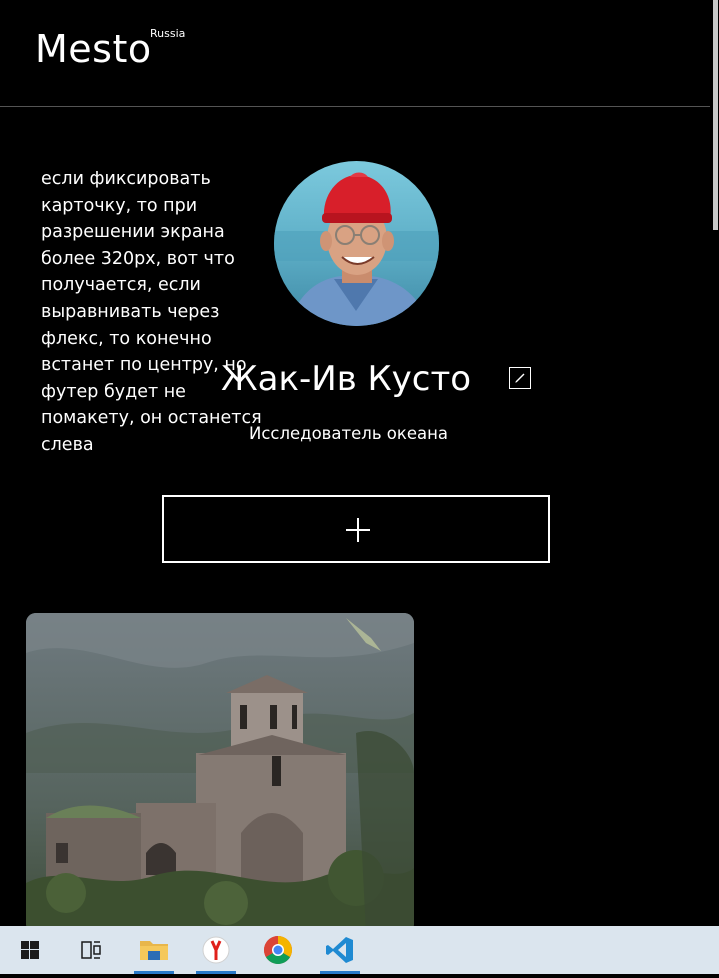 The width and height of the screenshot is (719, 978). What do you see at coordinates (93, 49) in the screenshot?
I see `logo-text: Mesto` at bounding box center [93, 49].